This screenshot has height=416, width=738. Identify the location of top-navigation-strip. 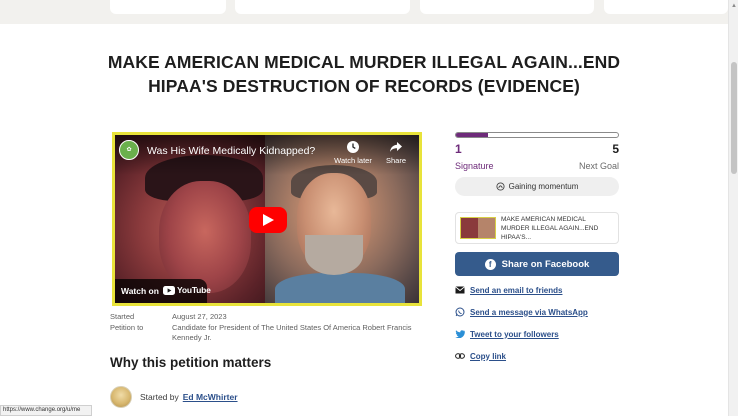
(364, 12).